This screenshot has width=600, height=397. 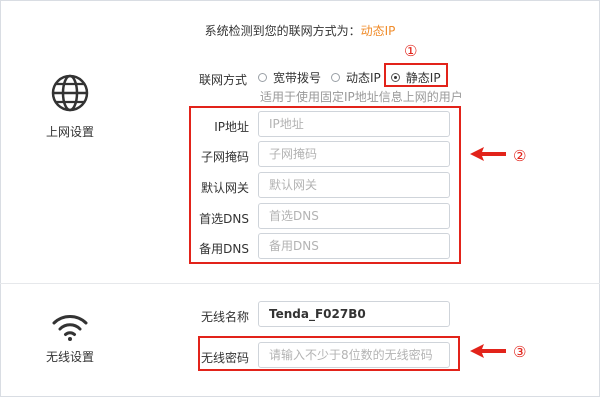 I want to click on wifi-name-input, so click(x=354, y=314).